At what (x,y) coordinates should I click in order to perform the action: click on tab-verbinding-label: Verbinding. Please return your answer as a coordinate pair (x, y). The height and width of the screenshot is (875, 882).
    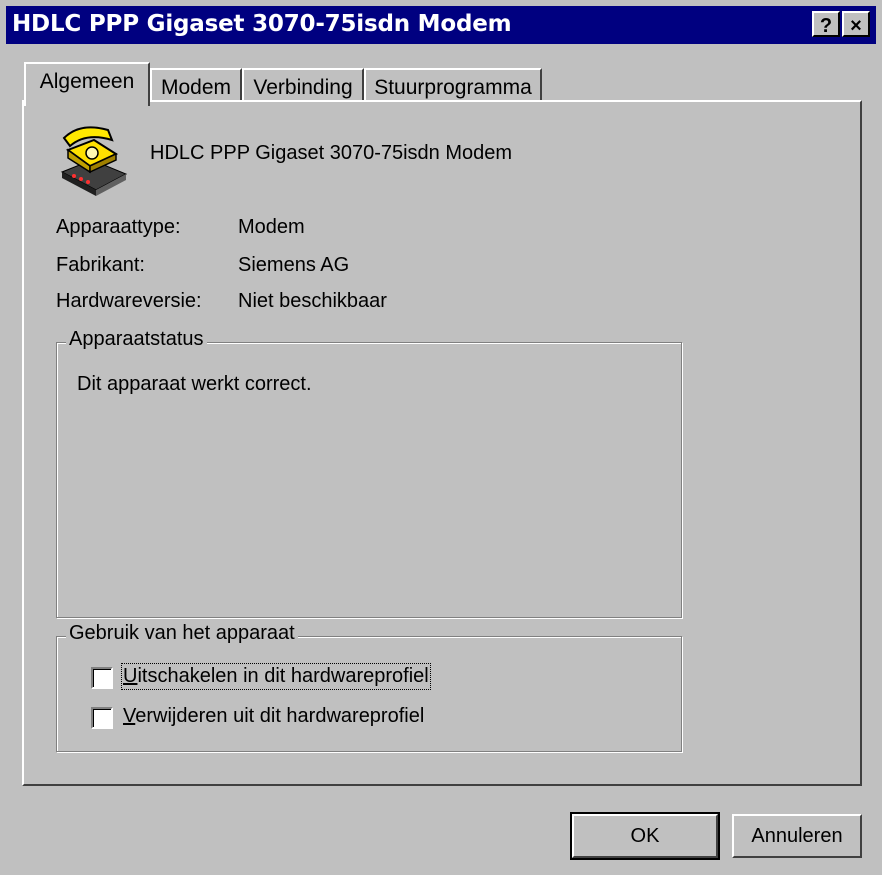
    Looking at the image, I should click on (303, 87).